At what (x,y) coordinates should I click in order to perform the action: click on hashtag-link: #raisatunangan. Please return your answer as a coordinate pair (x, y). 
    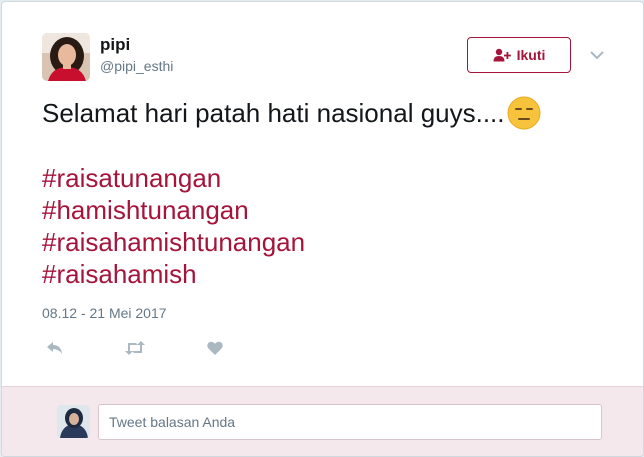
    Looking at the image, I should click on (327, 178).